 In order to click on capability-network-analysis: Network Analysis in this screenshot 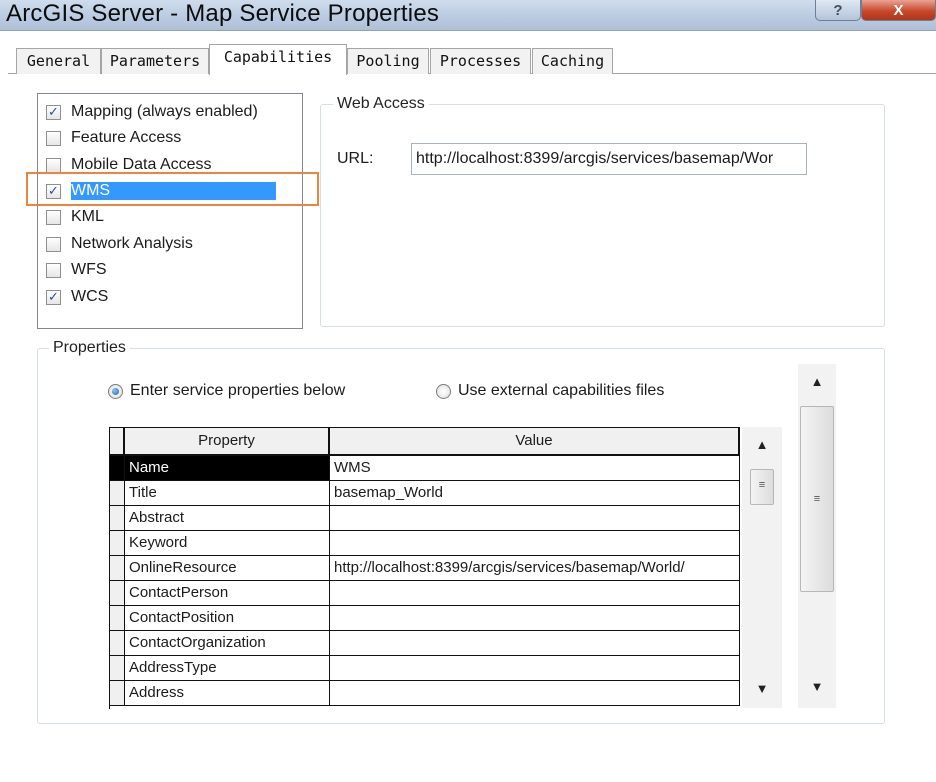, I will do `click(119, 244)`.